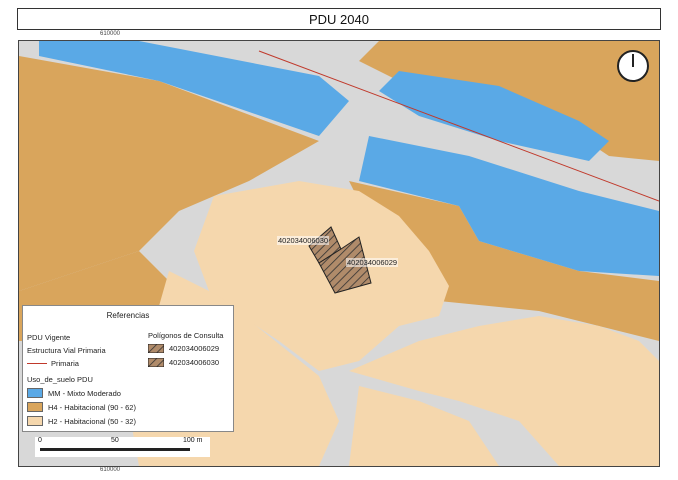 This screenshot has height=480, width=678. Describe the element at coordinates (65, 363) in the screenshot. I see `legend-primaria-label: Primaria` at that location.